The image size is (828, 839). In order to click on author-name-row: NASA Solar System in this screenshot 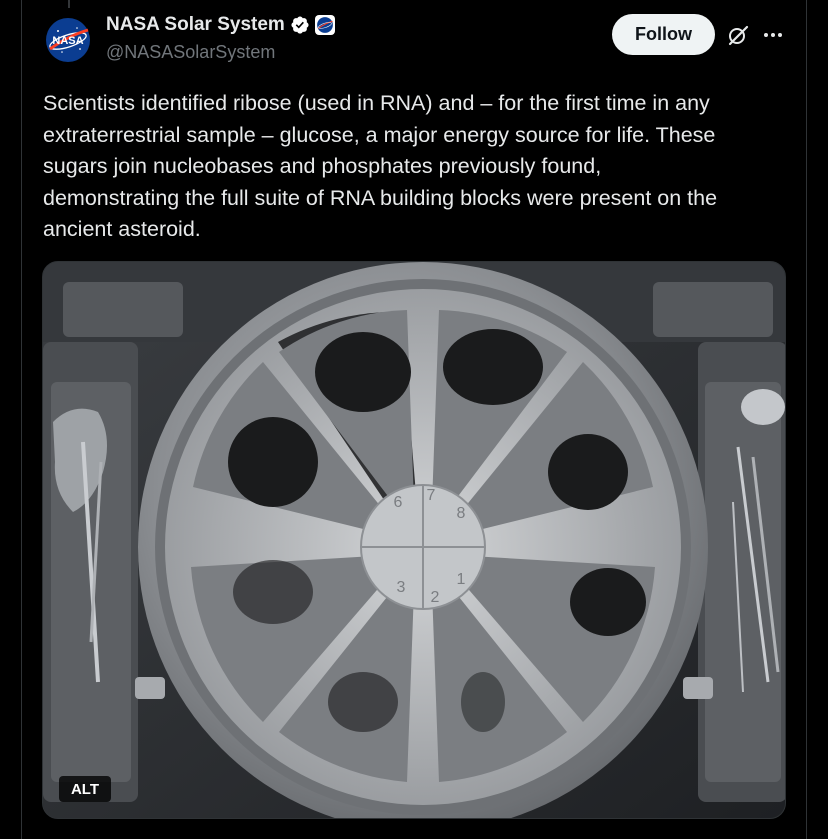, I will do `click(220, 25)`.